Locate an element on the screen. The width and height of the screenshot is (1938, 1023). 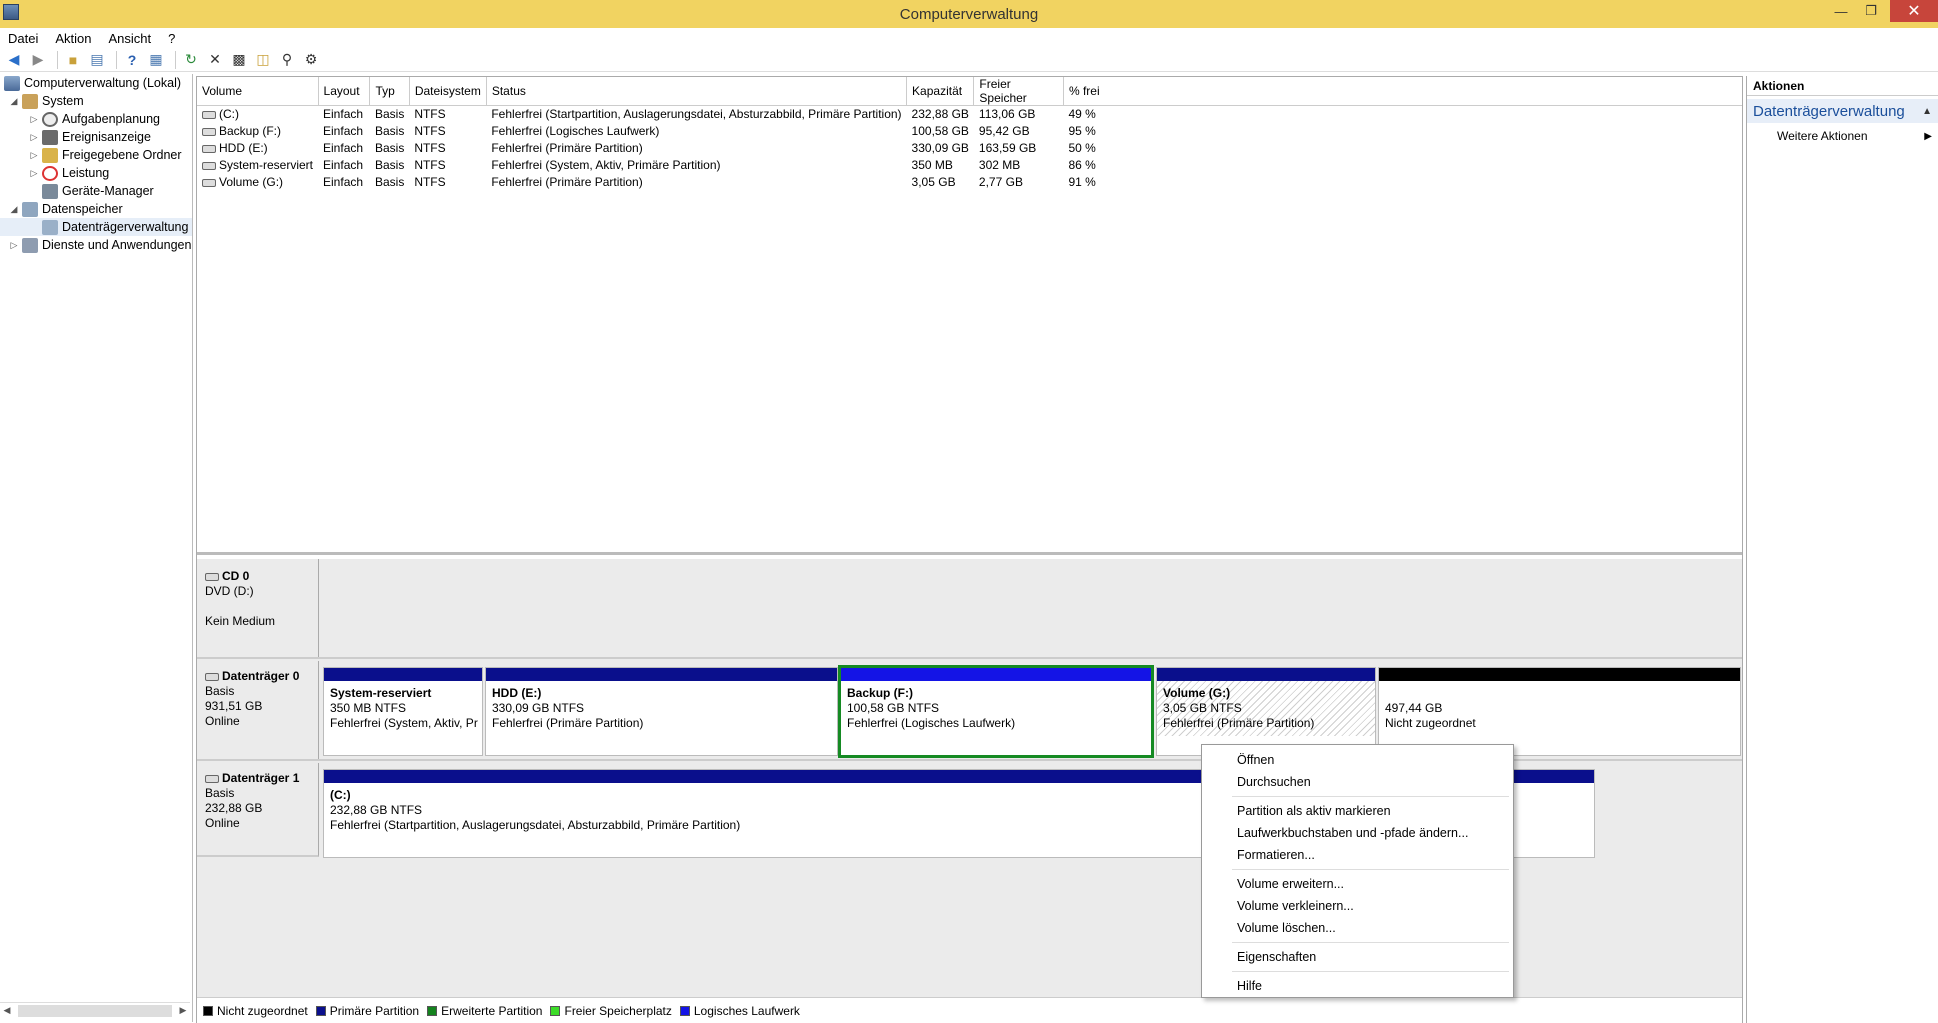
actions-section-datentraegerverwaltung: Datenträgerverwaltung ▲ is located at coordinates (1842, 111).